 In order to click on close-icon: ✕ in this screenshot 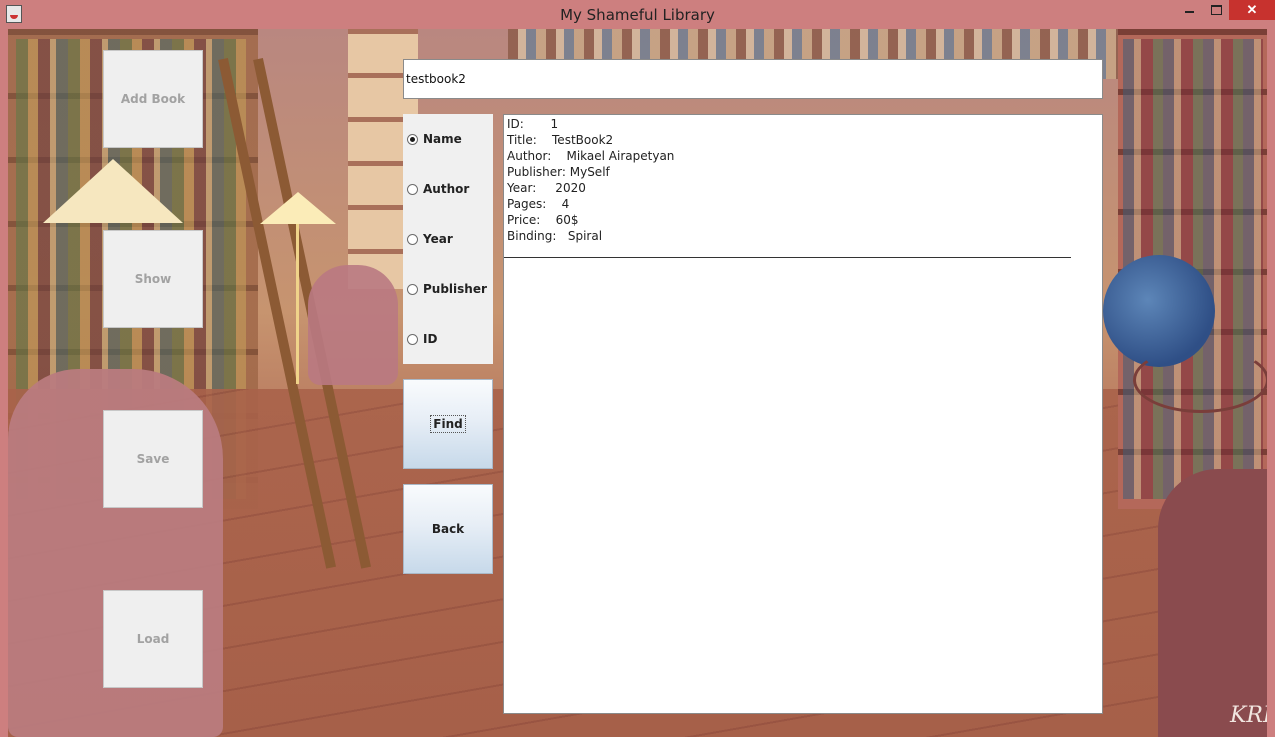, I will do `click(1252, 9)`.